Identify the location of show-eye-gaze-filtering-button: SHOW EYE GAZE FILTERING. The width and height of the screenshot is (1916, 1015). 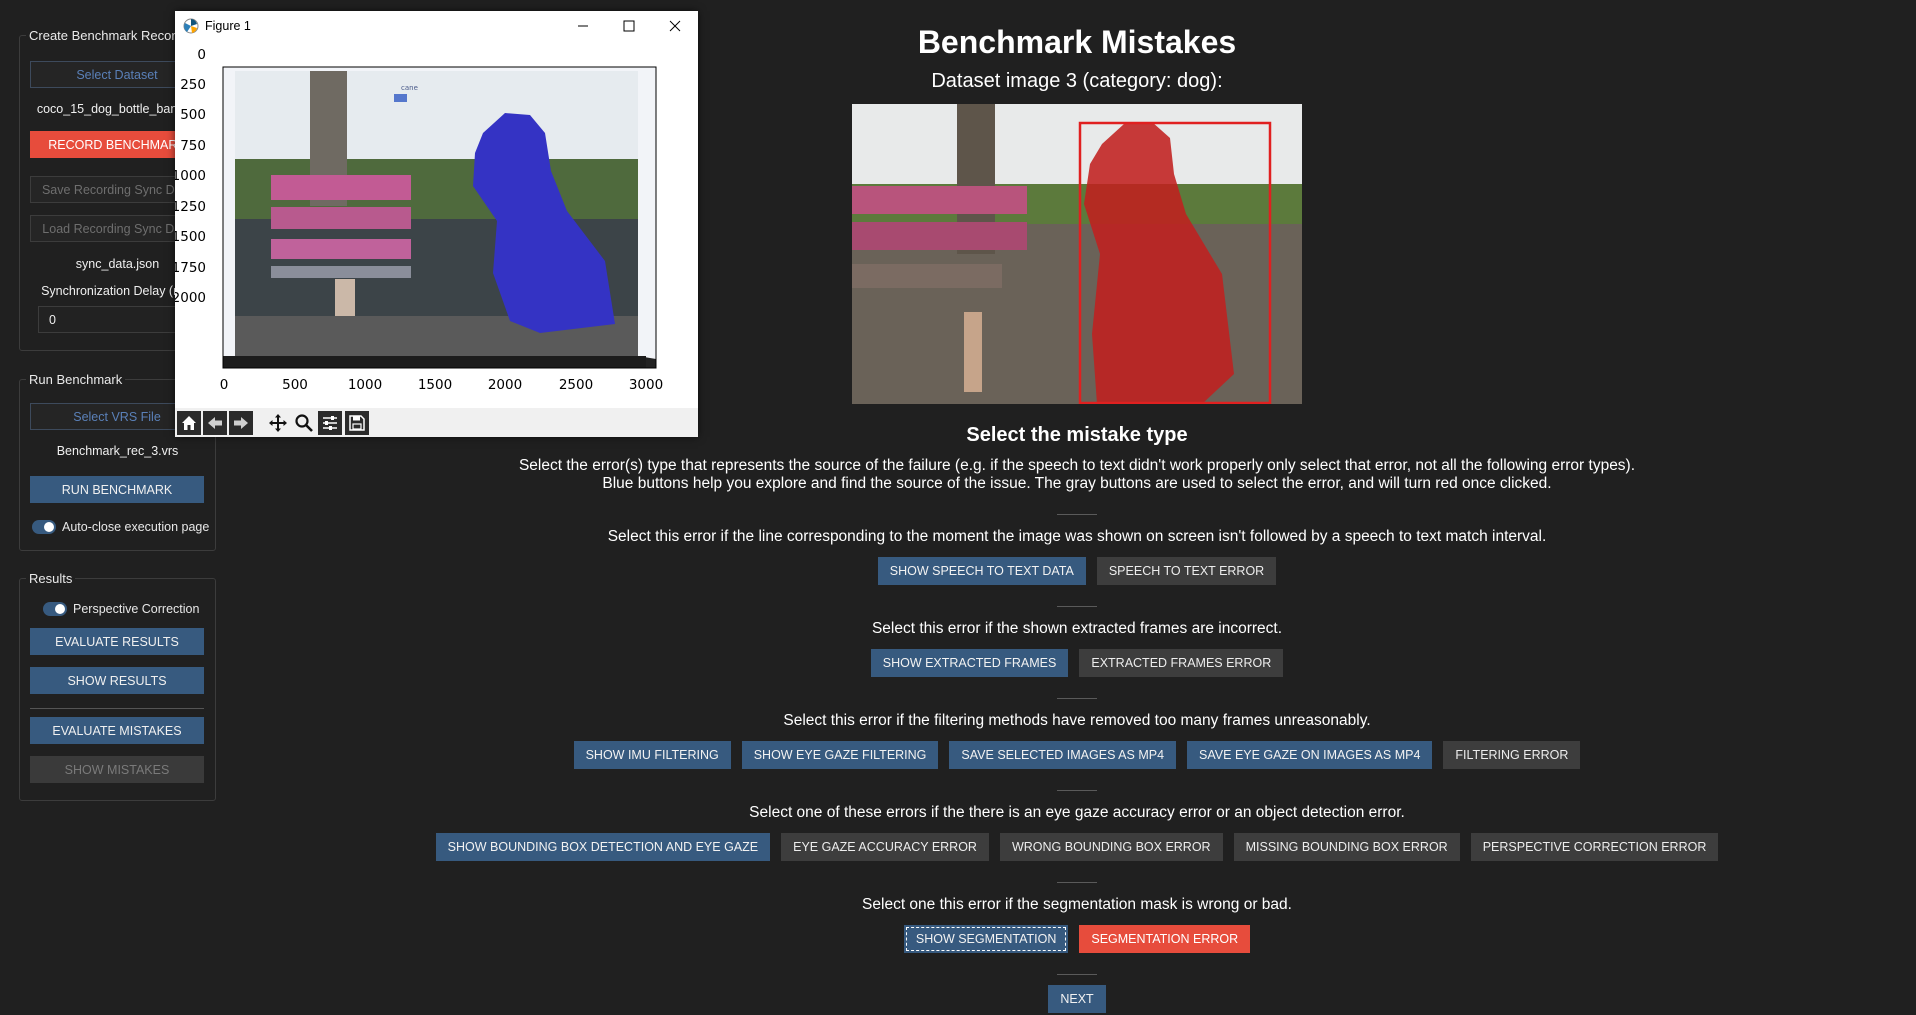
(840, 755).